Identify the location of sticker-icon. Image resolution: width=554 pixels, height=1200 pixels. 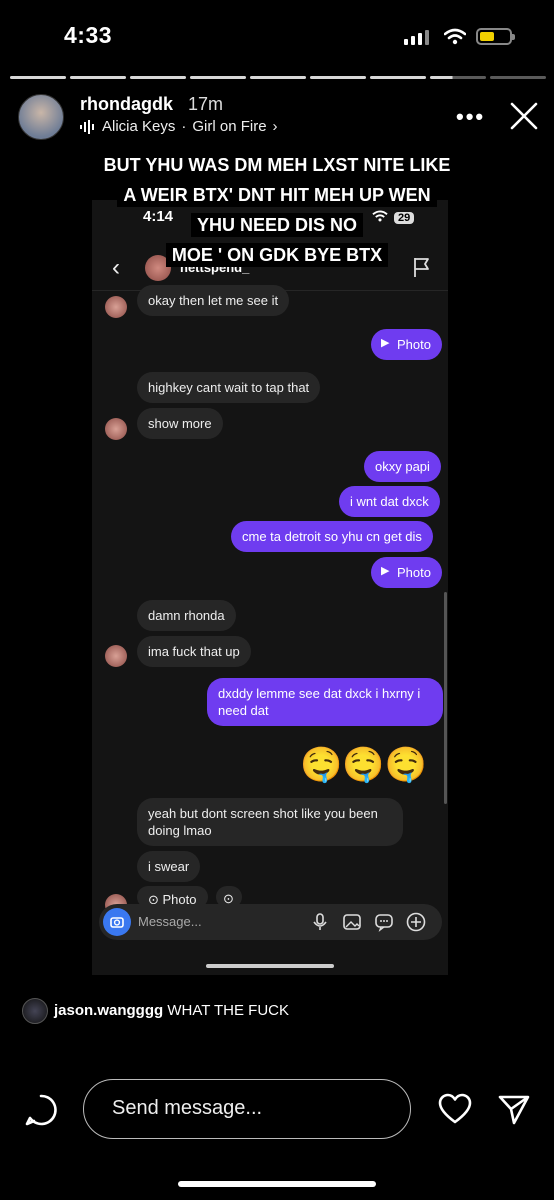
(384, 923).